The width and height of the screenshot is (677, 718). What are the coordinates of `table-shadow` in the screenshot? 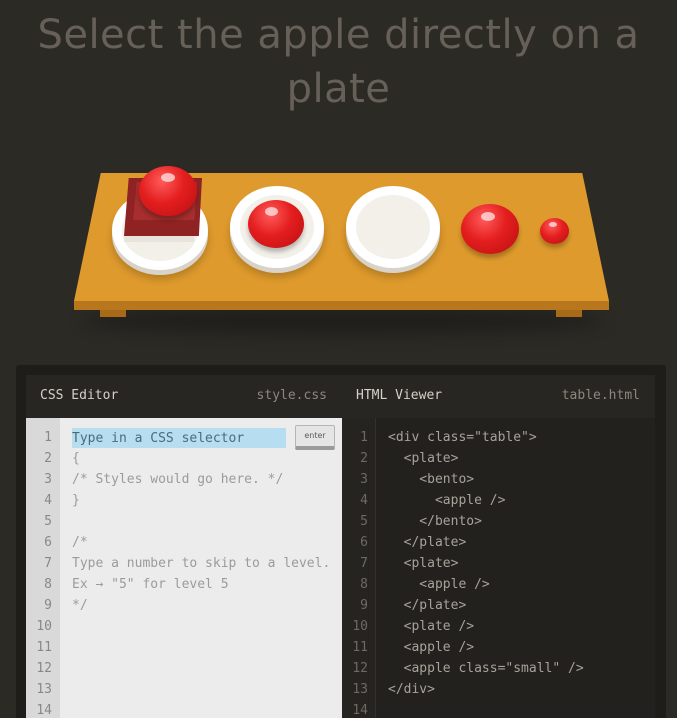 It's located at (342, 321).